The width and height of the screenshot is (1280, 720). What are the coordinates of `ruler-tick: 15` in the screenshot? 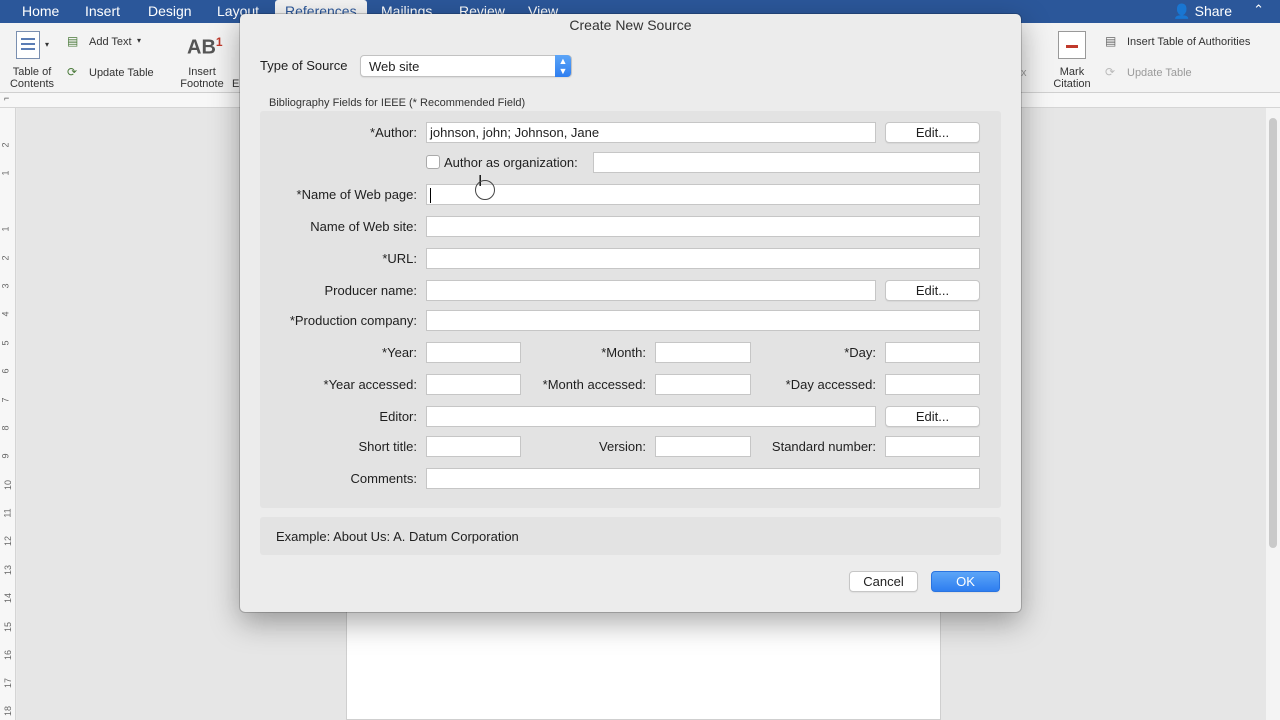 It's located at (8, 627).